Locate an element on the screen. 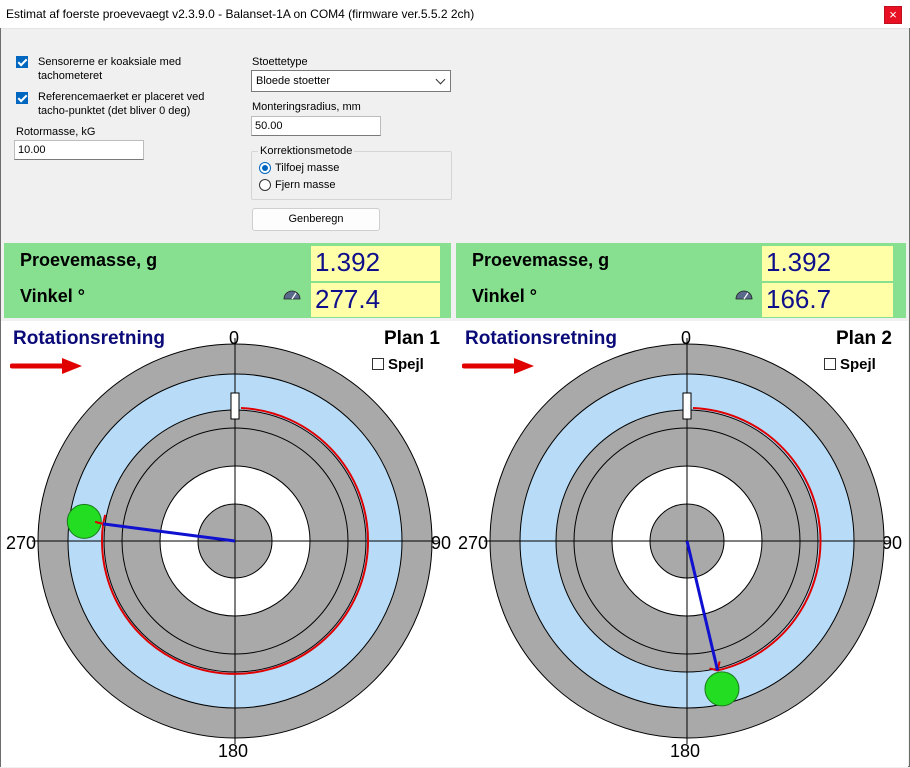  mirror-label-2: Spejl is located at coordinates (858, 364).